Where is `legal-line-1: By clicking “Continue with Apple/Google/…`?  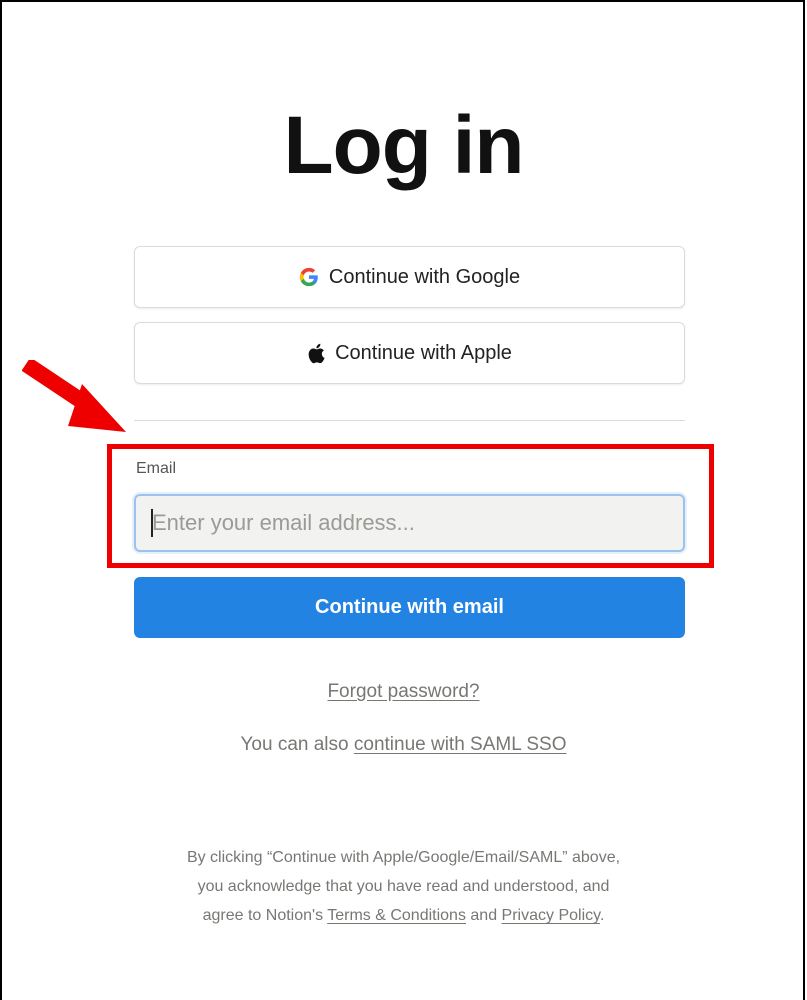
legal-line-1: By clicking “Continue with Apple/Google/… is located at coordinates (403, 857).